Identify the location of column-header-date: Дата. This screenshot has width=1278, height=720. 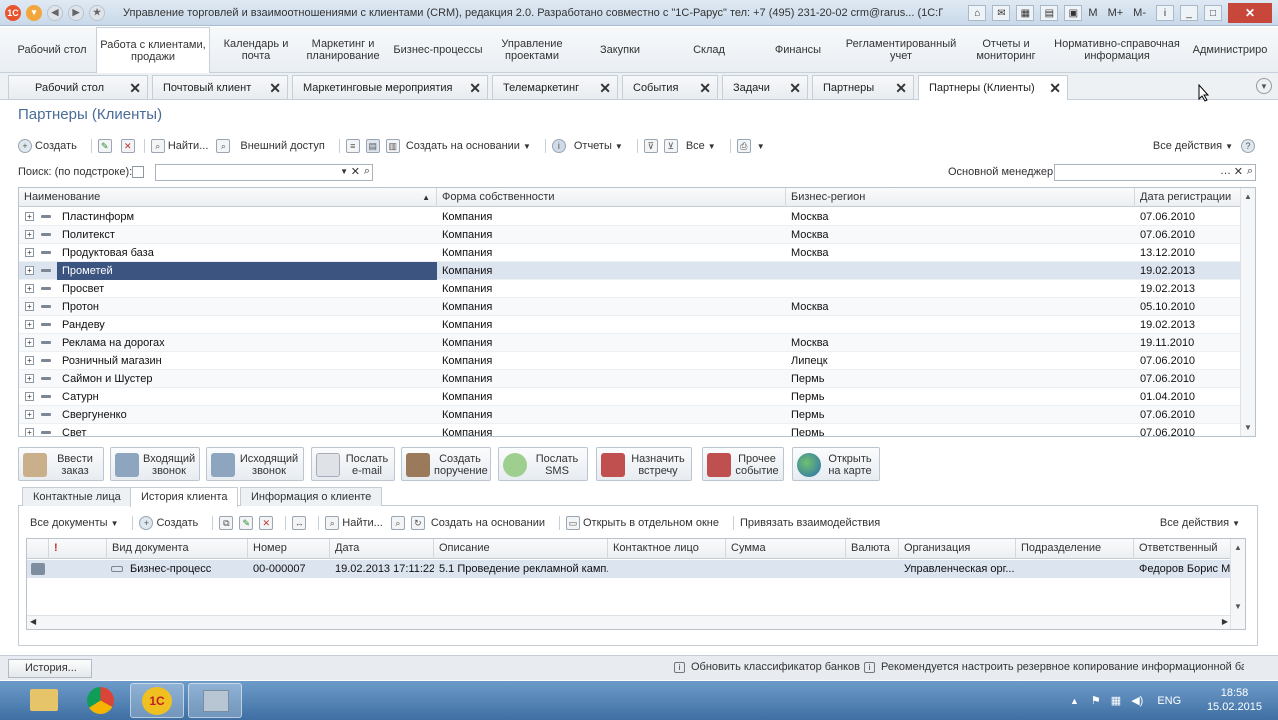
(382, 549).